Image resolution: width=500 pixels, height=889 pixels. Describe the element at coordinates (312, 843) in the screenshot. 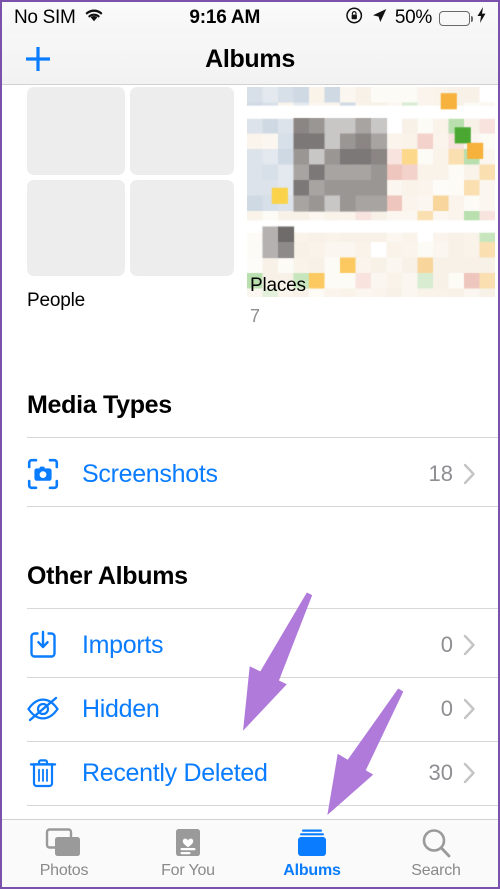

I see `albums-book-icon` at that location.